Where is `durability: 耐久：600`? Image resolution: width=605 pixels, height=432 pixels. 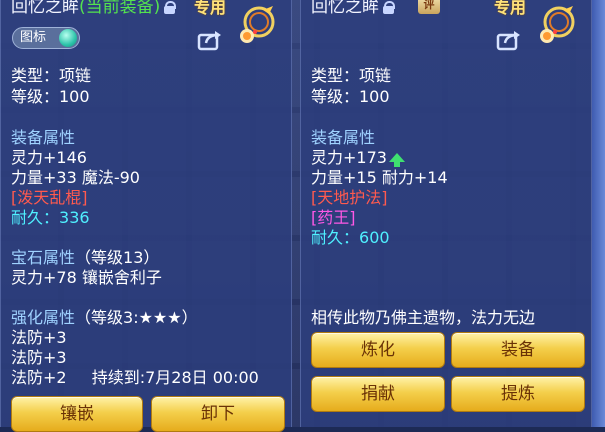 durability: 耐久：600 is located at coordinates (350, 238).